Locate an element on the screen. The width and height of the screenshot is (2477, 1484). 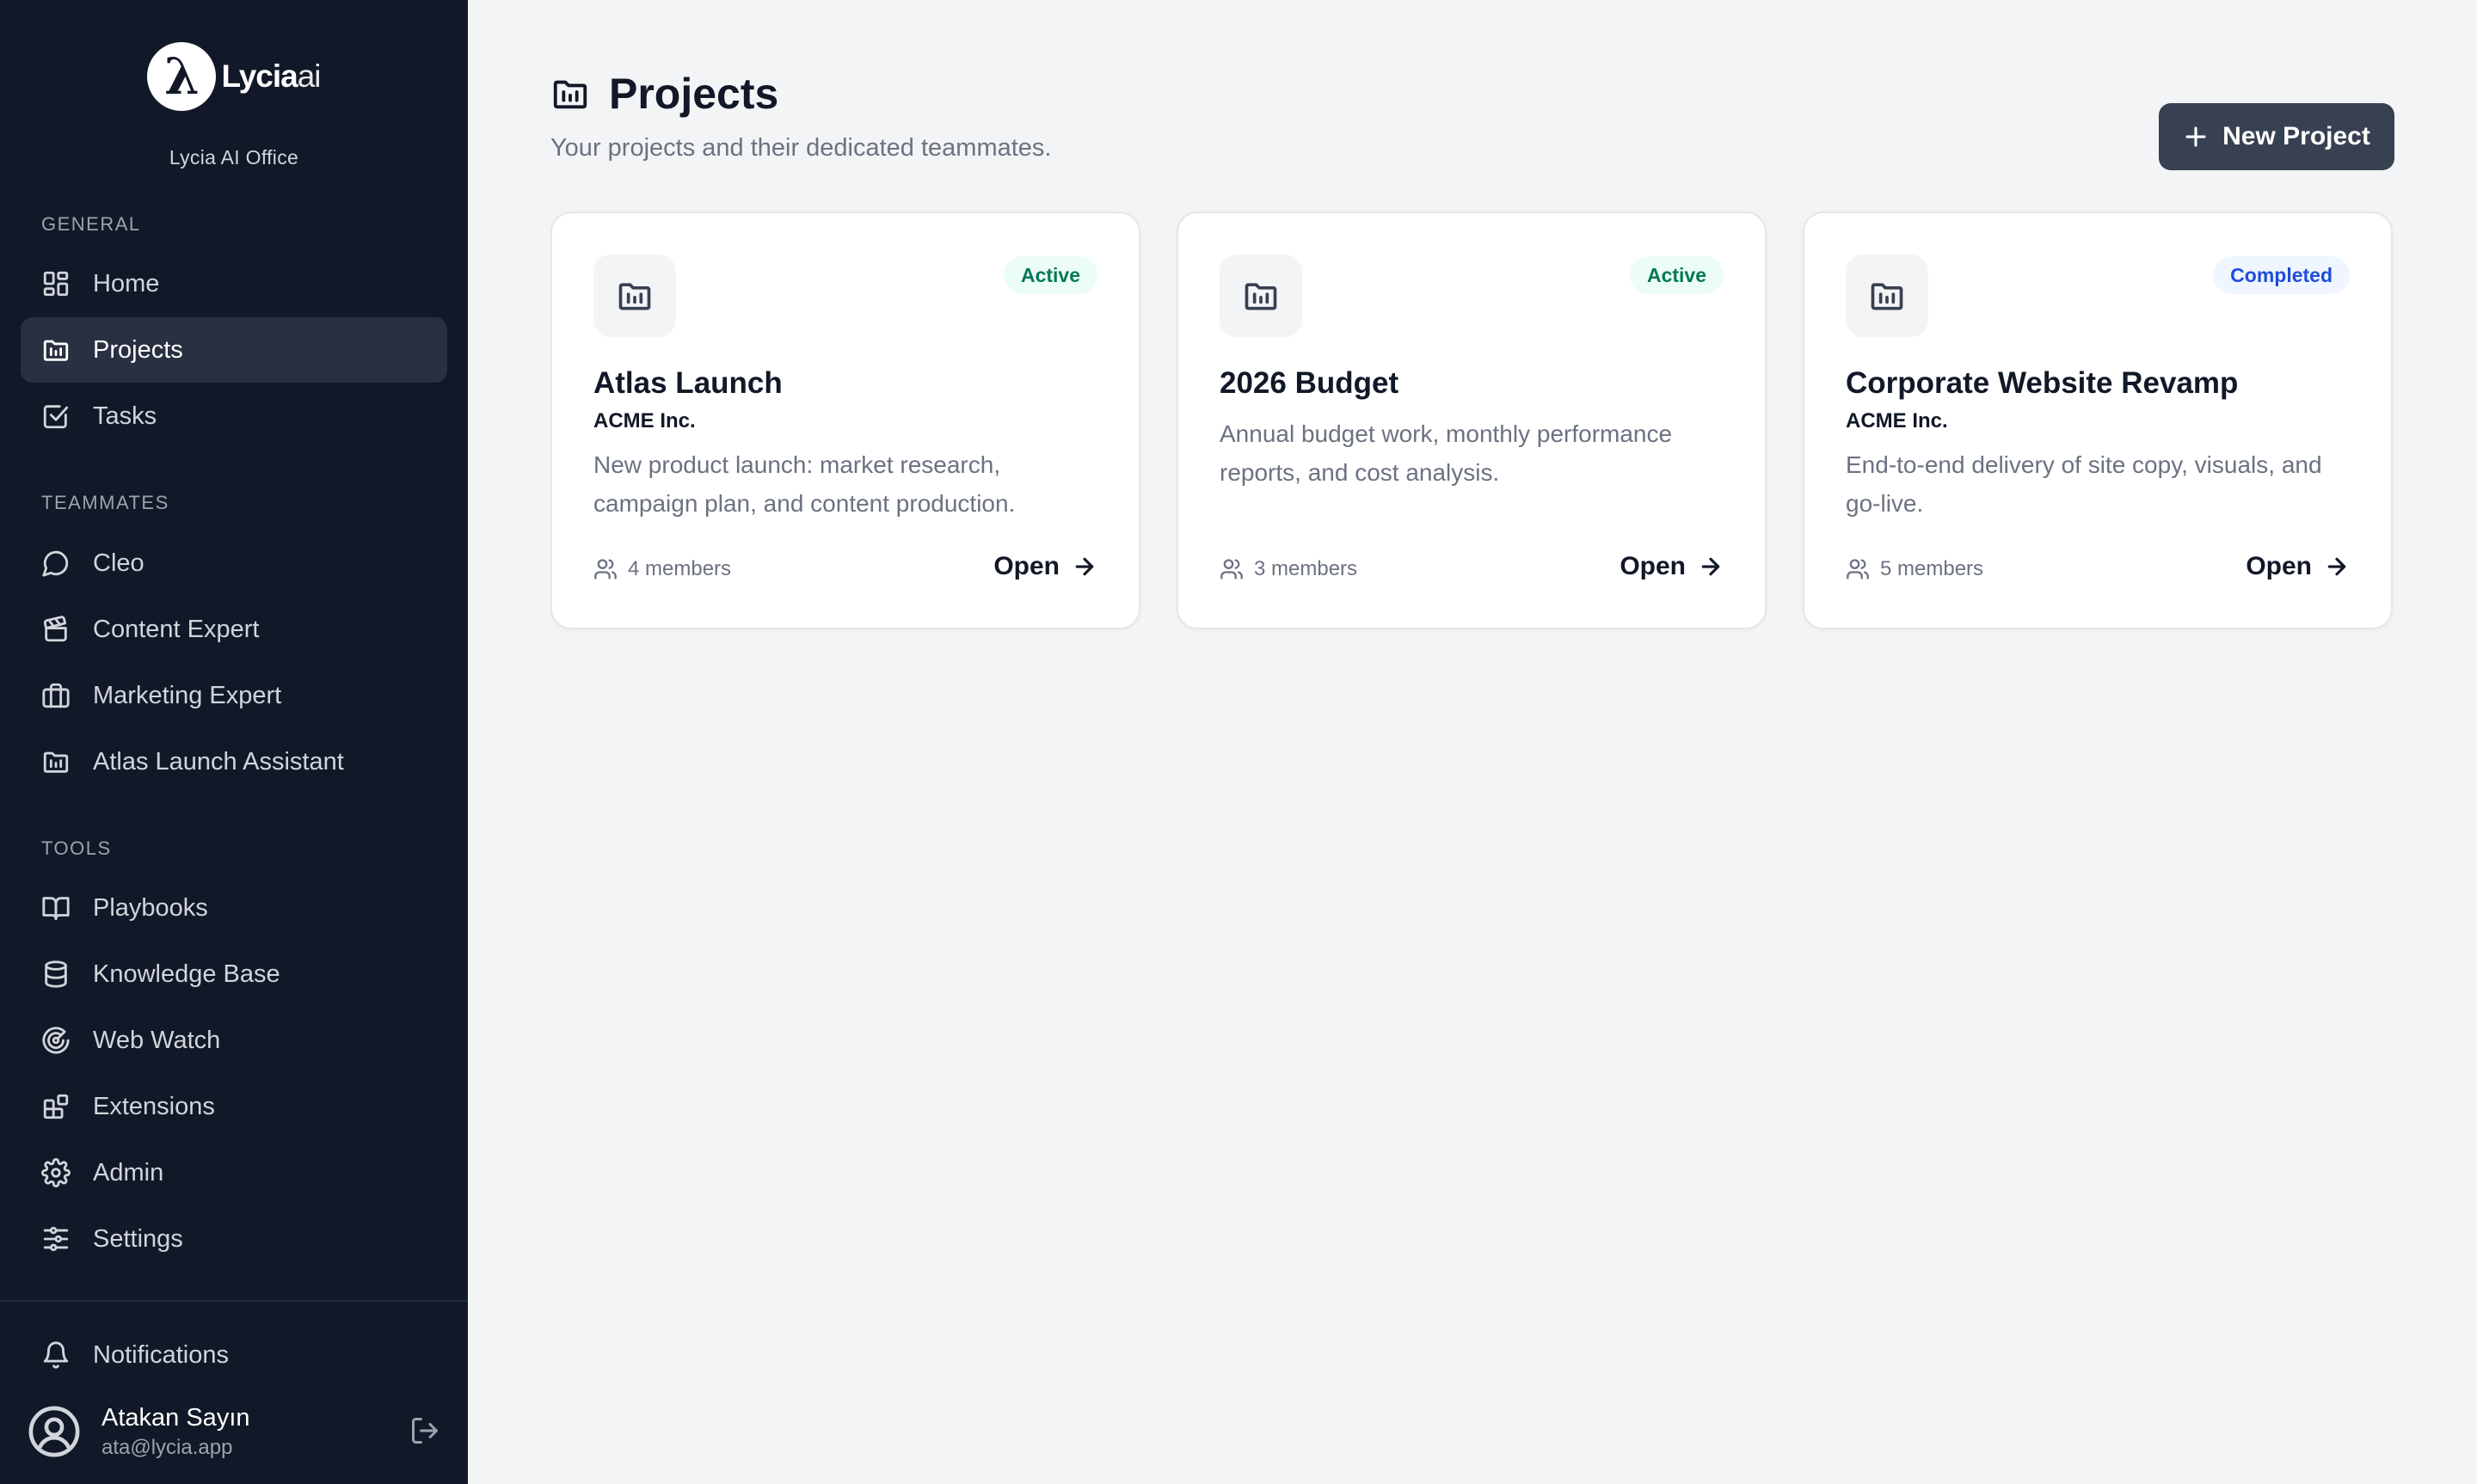
sidebar-item-label: Playbooks is located at coordinates (151, 907).